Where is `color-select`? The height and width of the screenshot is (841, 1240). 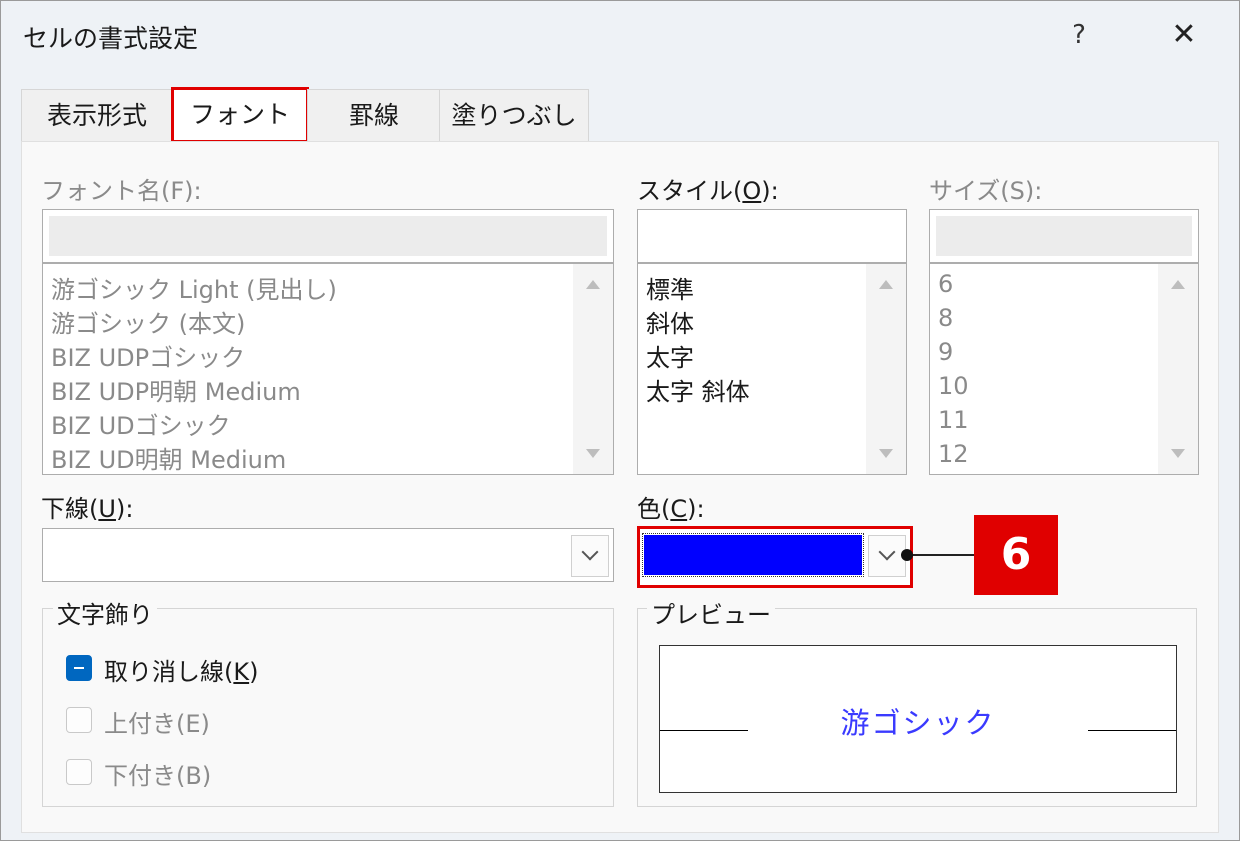 color-select is located at coordinates (775, 557).